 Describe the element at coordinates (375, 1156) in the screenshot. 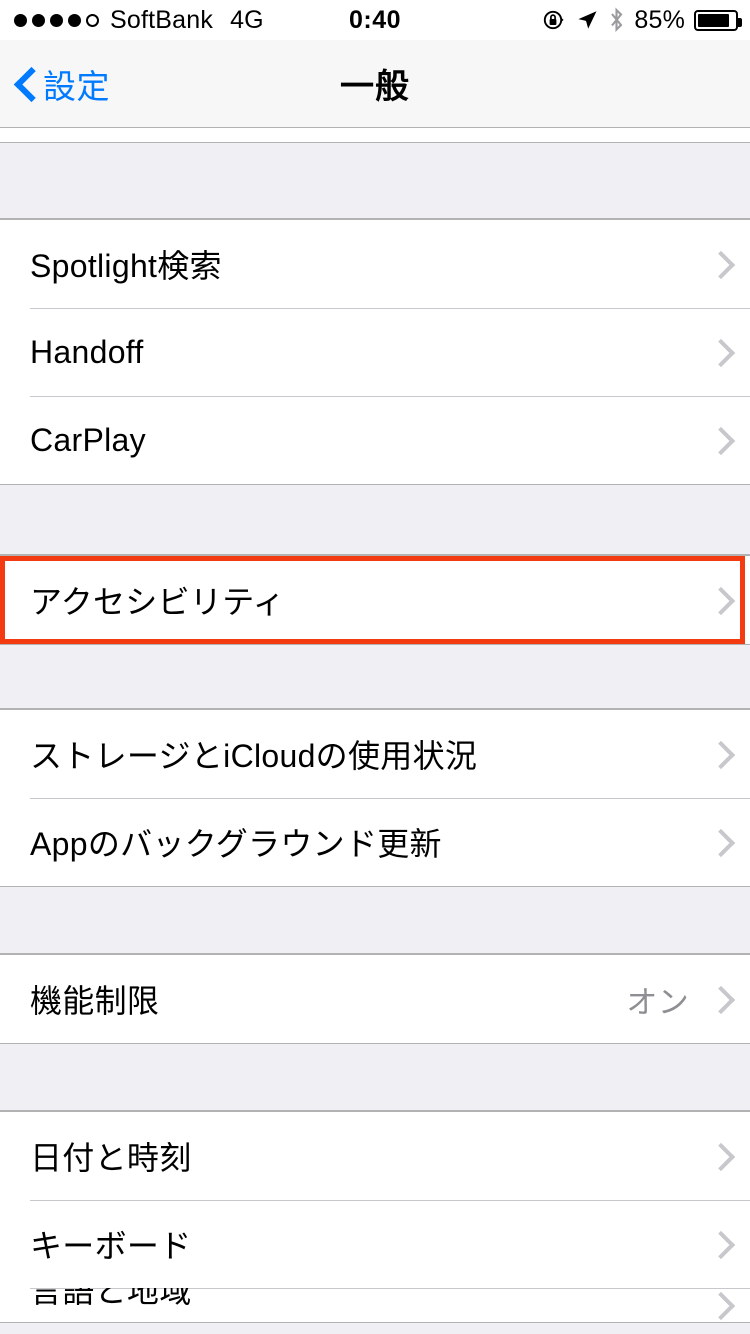

I see `row-date-time: 日付と時刻` at that location.